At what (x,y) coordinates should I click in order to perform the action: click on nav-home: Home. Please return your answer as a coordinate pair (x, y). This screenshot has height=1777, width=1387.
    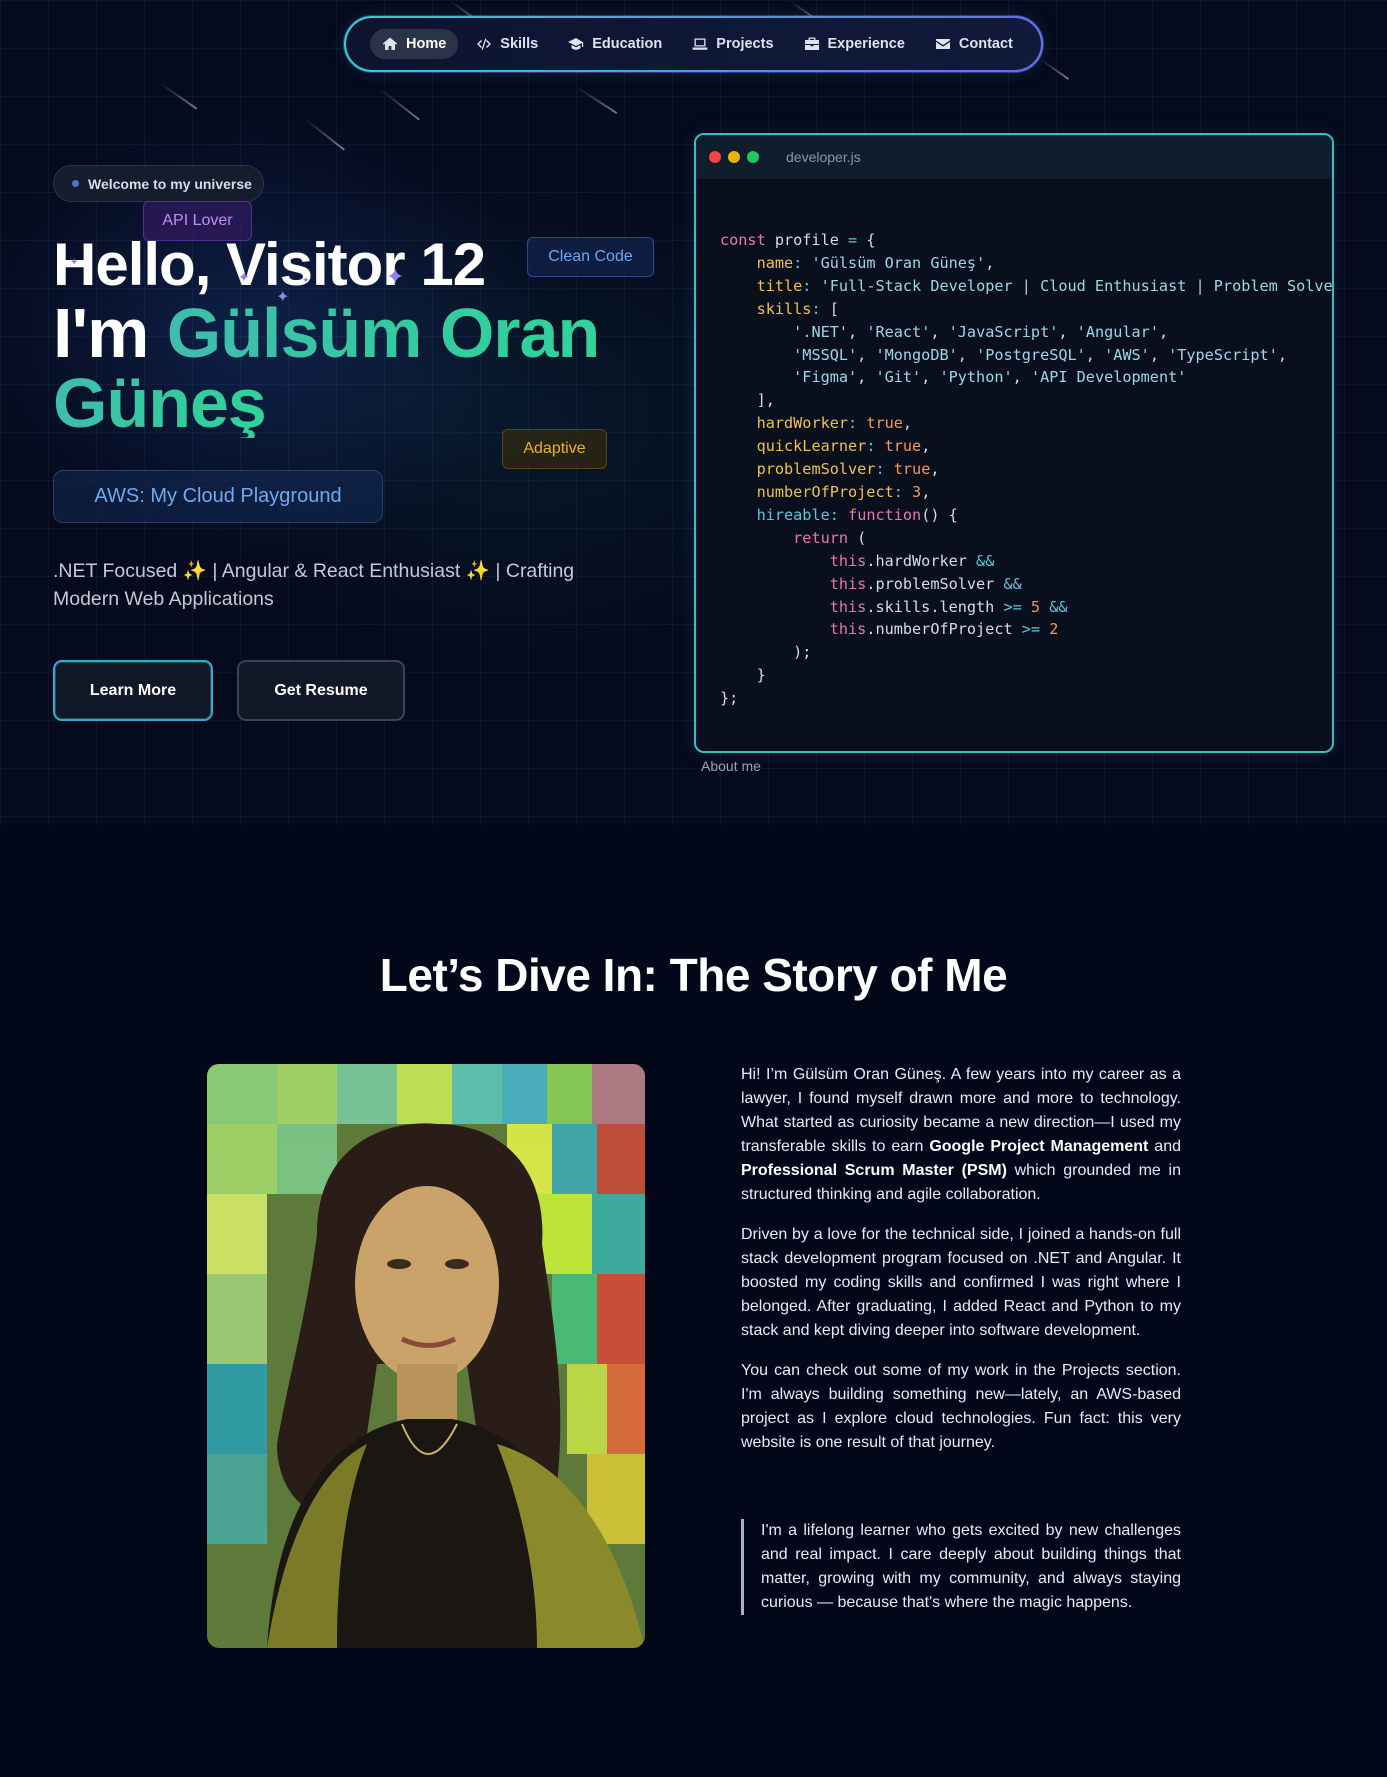
    Looking at the image, I should click on (414, 44).